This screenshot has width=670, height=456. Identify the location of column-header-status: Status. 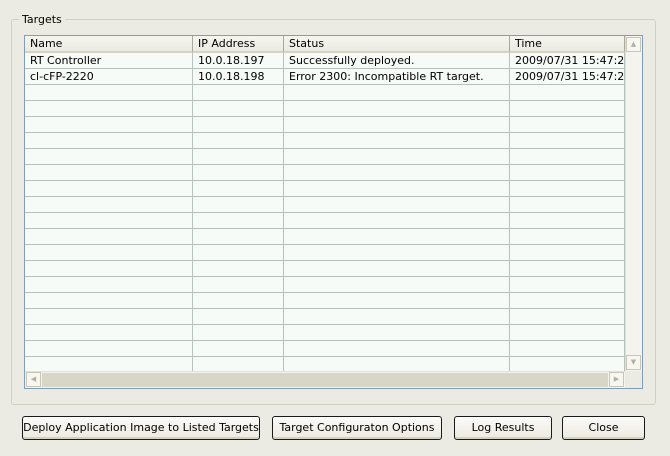
(397, 44).